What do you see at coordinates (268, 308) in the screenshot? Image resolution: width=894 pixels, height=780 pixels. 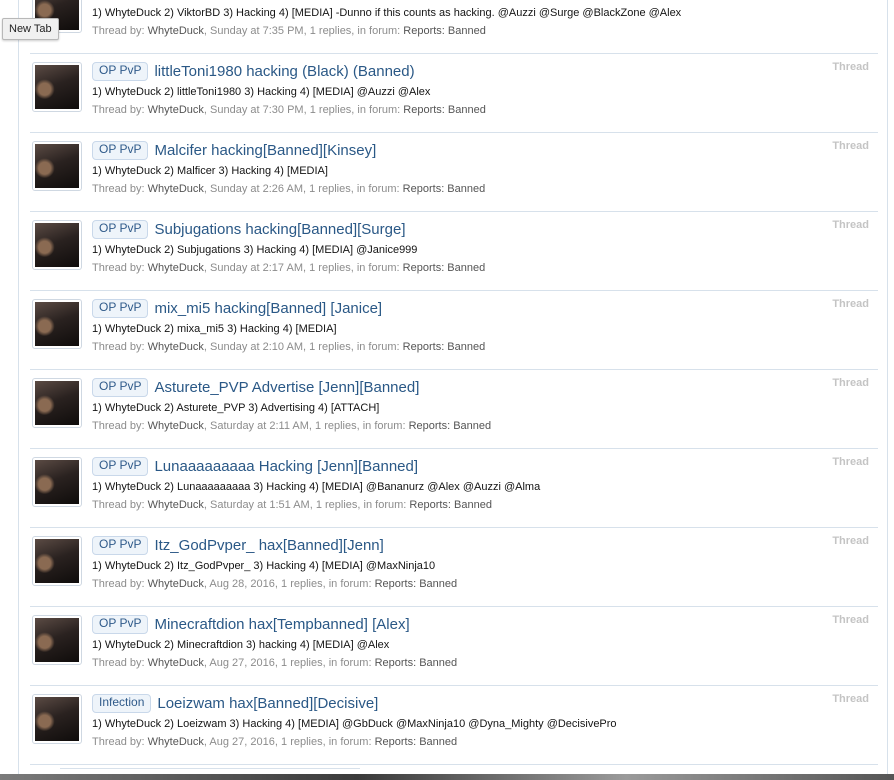 I see `thread-title-link: mix_mi5 hacking[Banned] [Janice]` at bounding box center [268, 308].